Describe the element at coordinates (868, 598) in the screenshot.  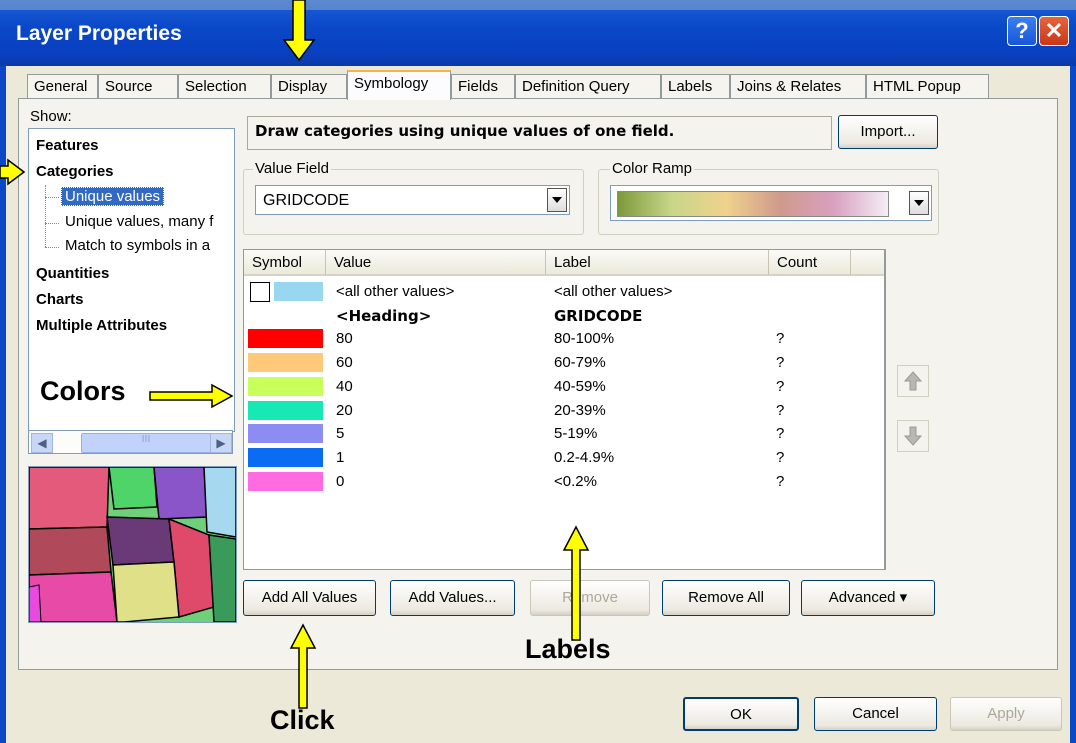
I see `advanced-button: Advanced ▾` at that location.